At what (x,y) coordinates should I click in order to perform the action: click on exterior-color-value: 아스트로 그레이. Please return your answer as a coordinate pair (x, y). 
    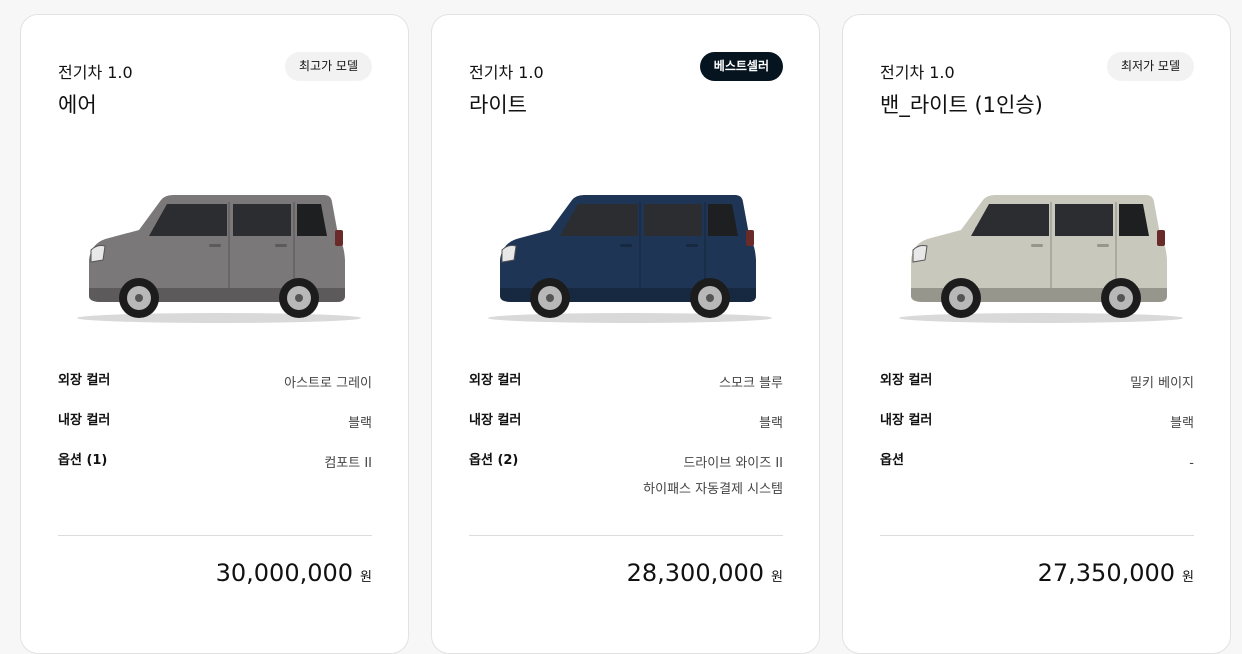
    Looking at the image, I should click on (328, 383).